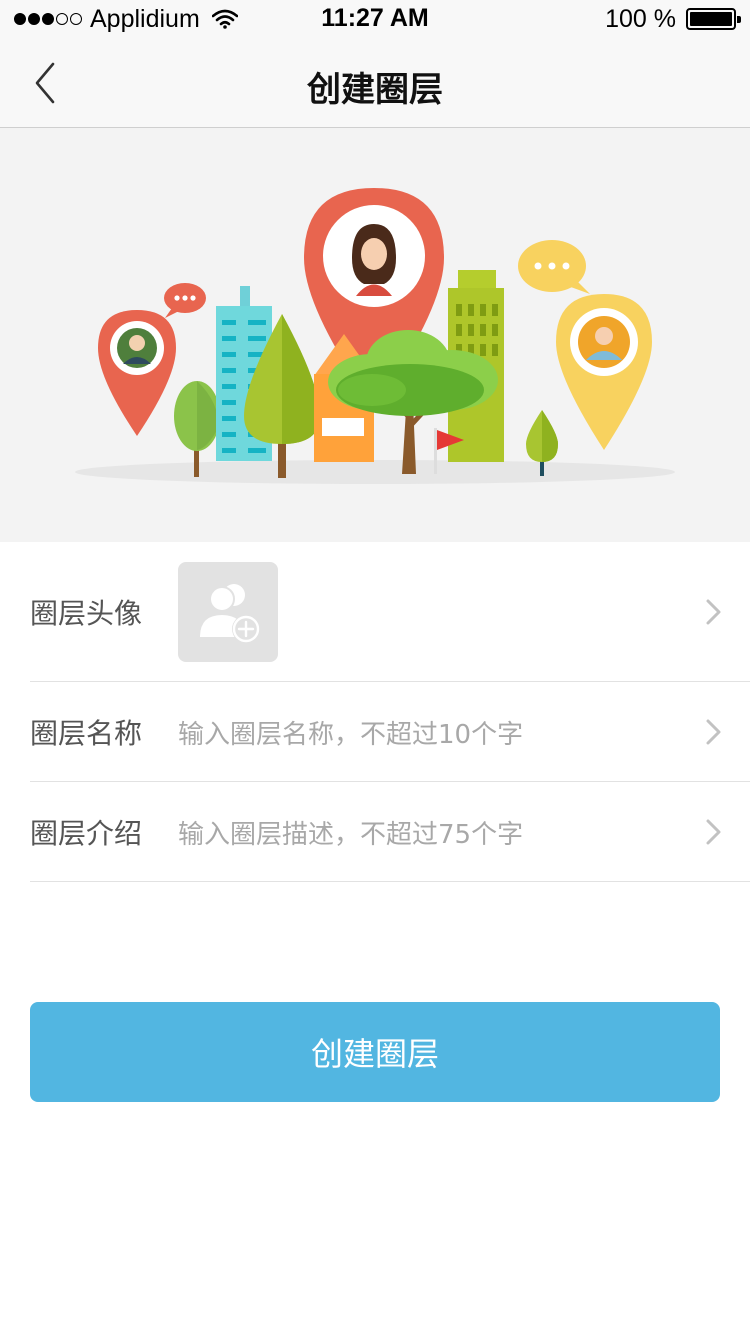  What do you see at coordinates (375, 1052) in the screenshot?
I see `create-circle-button: 创建圈层` at bounding box center [375, 1052].